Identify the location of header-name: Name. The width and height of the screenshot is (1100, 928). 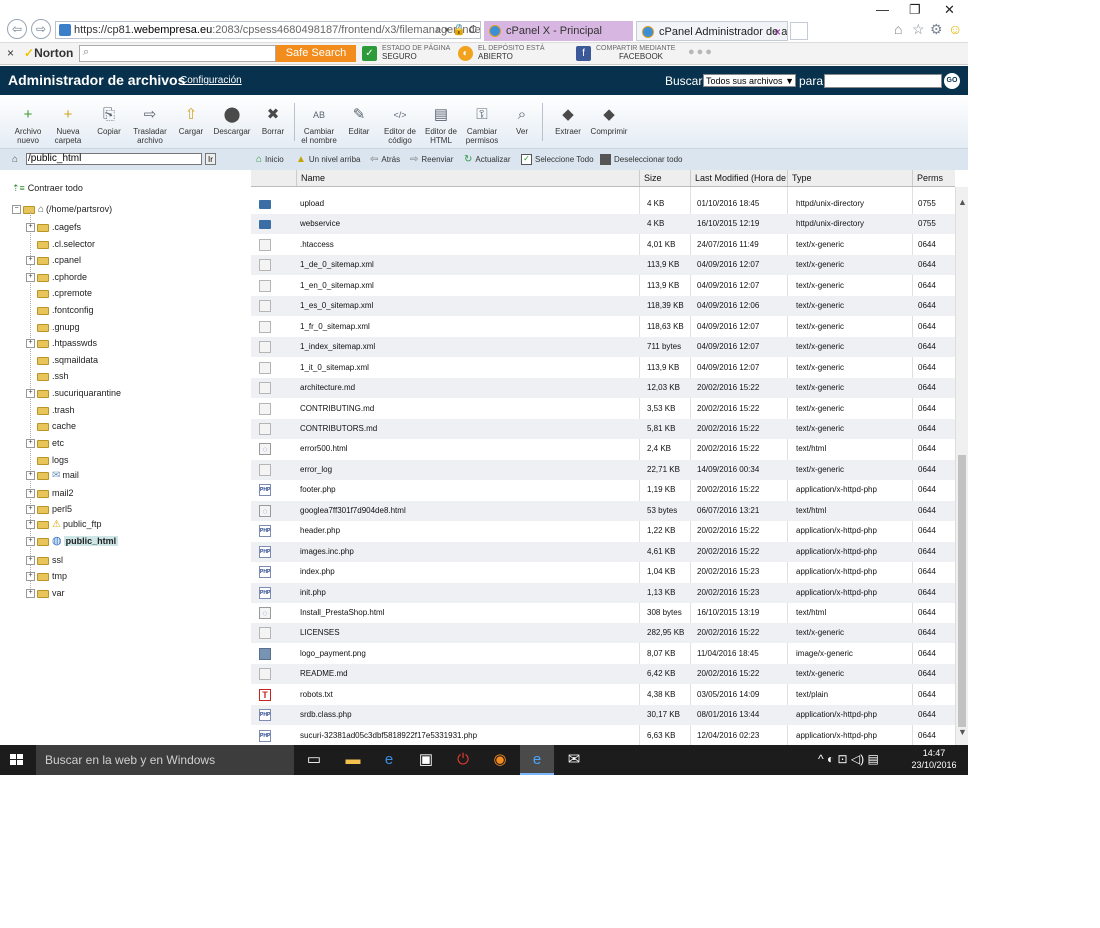
(467, 178).